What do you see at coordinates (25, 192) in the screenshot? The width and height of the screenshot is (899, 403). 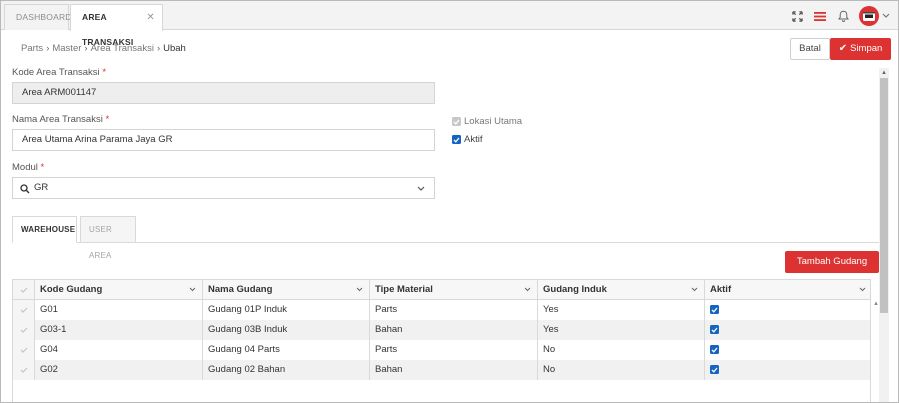 I see `search-icon` at bounding box center [25, 192].